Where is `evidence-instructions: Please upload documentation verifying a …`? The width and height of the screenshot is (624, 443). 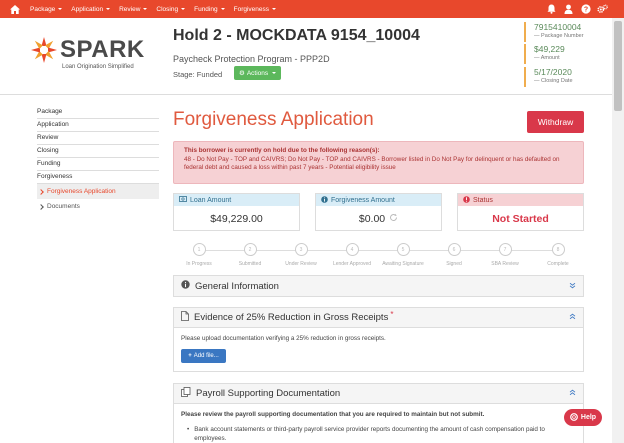
evidence-instructions: Please upload documentation verifying a … is located at coordinates (283, 338).